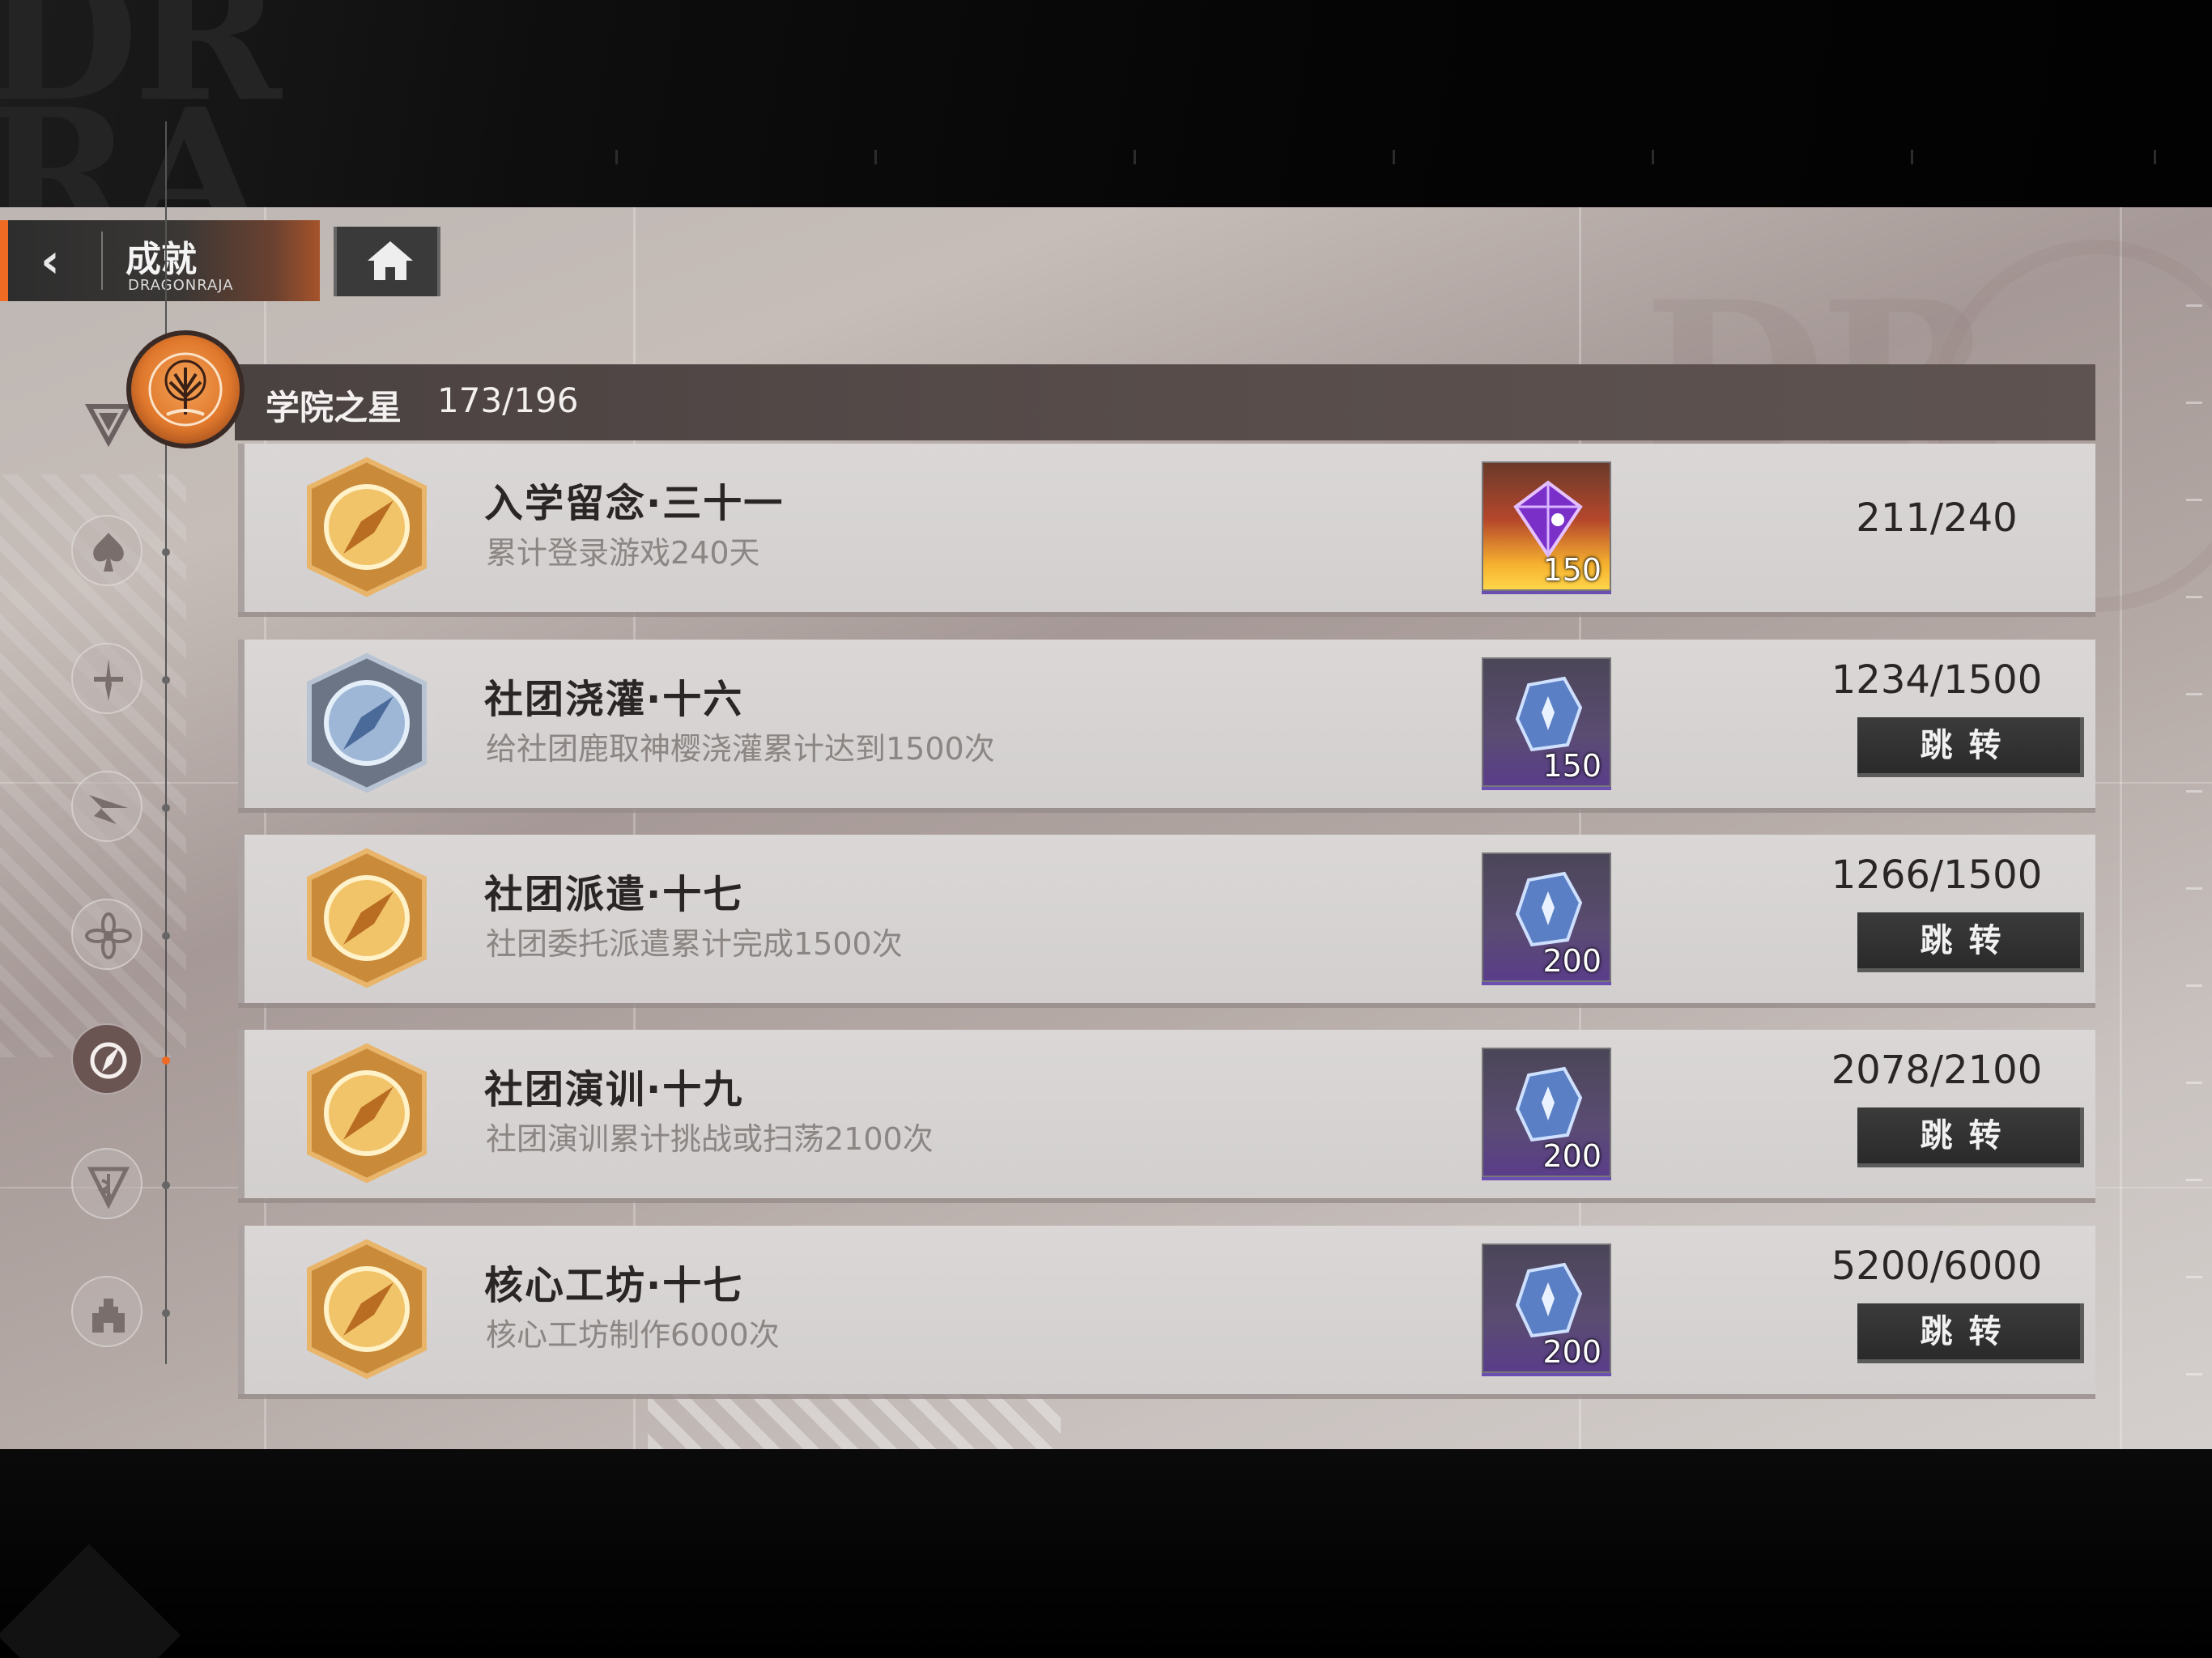 This screenshot has height=1658, width=2212. Describe the element at coordinates (1548, 519) in the screenshot. I see `purple-gem-icon` at that location.